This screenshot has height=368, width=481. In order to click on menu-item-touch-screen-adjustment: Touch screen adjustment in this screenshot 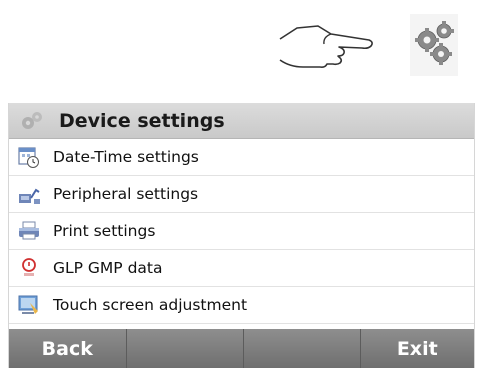, I will do `click(241, 305)`.